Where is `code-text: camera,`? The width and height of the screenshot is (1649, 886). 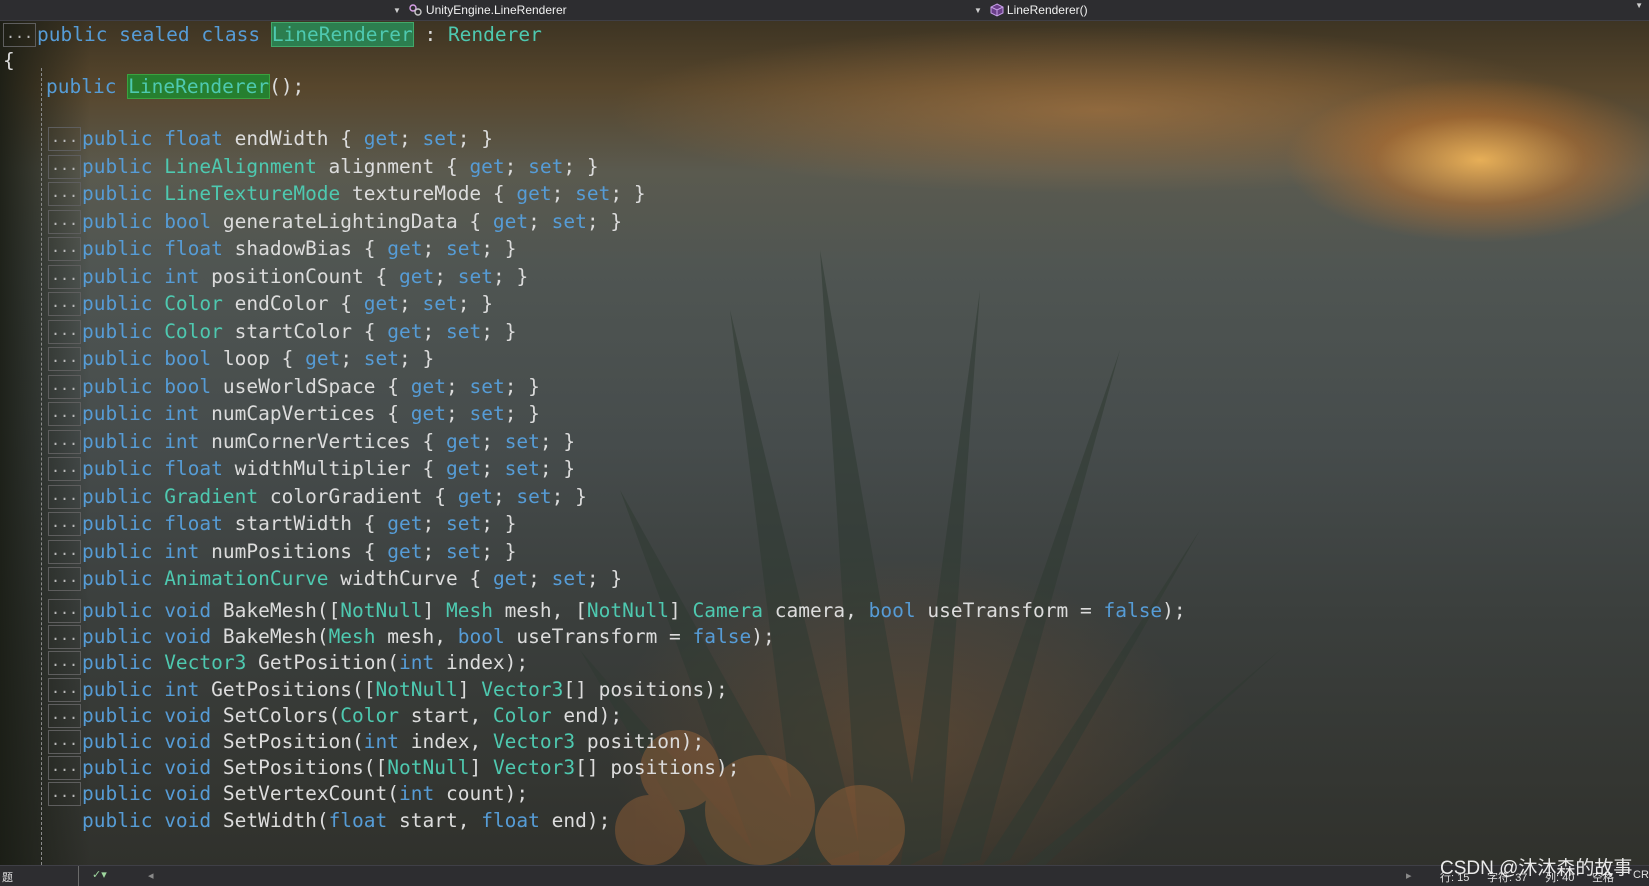
code-text: camera, is located at coordinates (815, 610).